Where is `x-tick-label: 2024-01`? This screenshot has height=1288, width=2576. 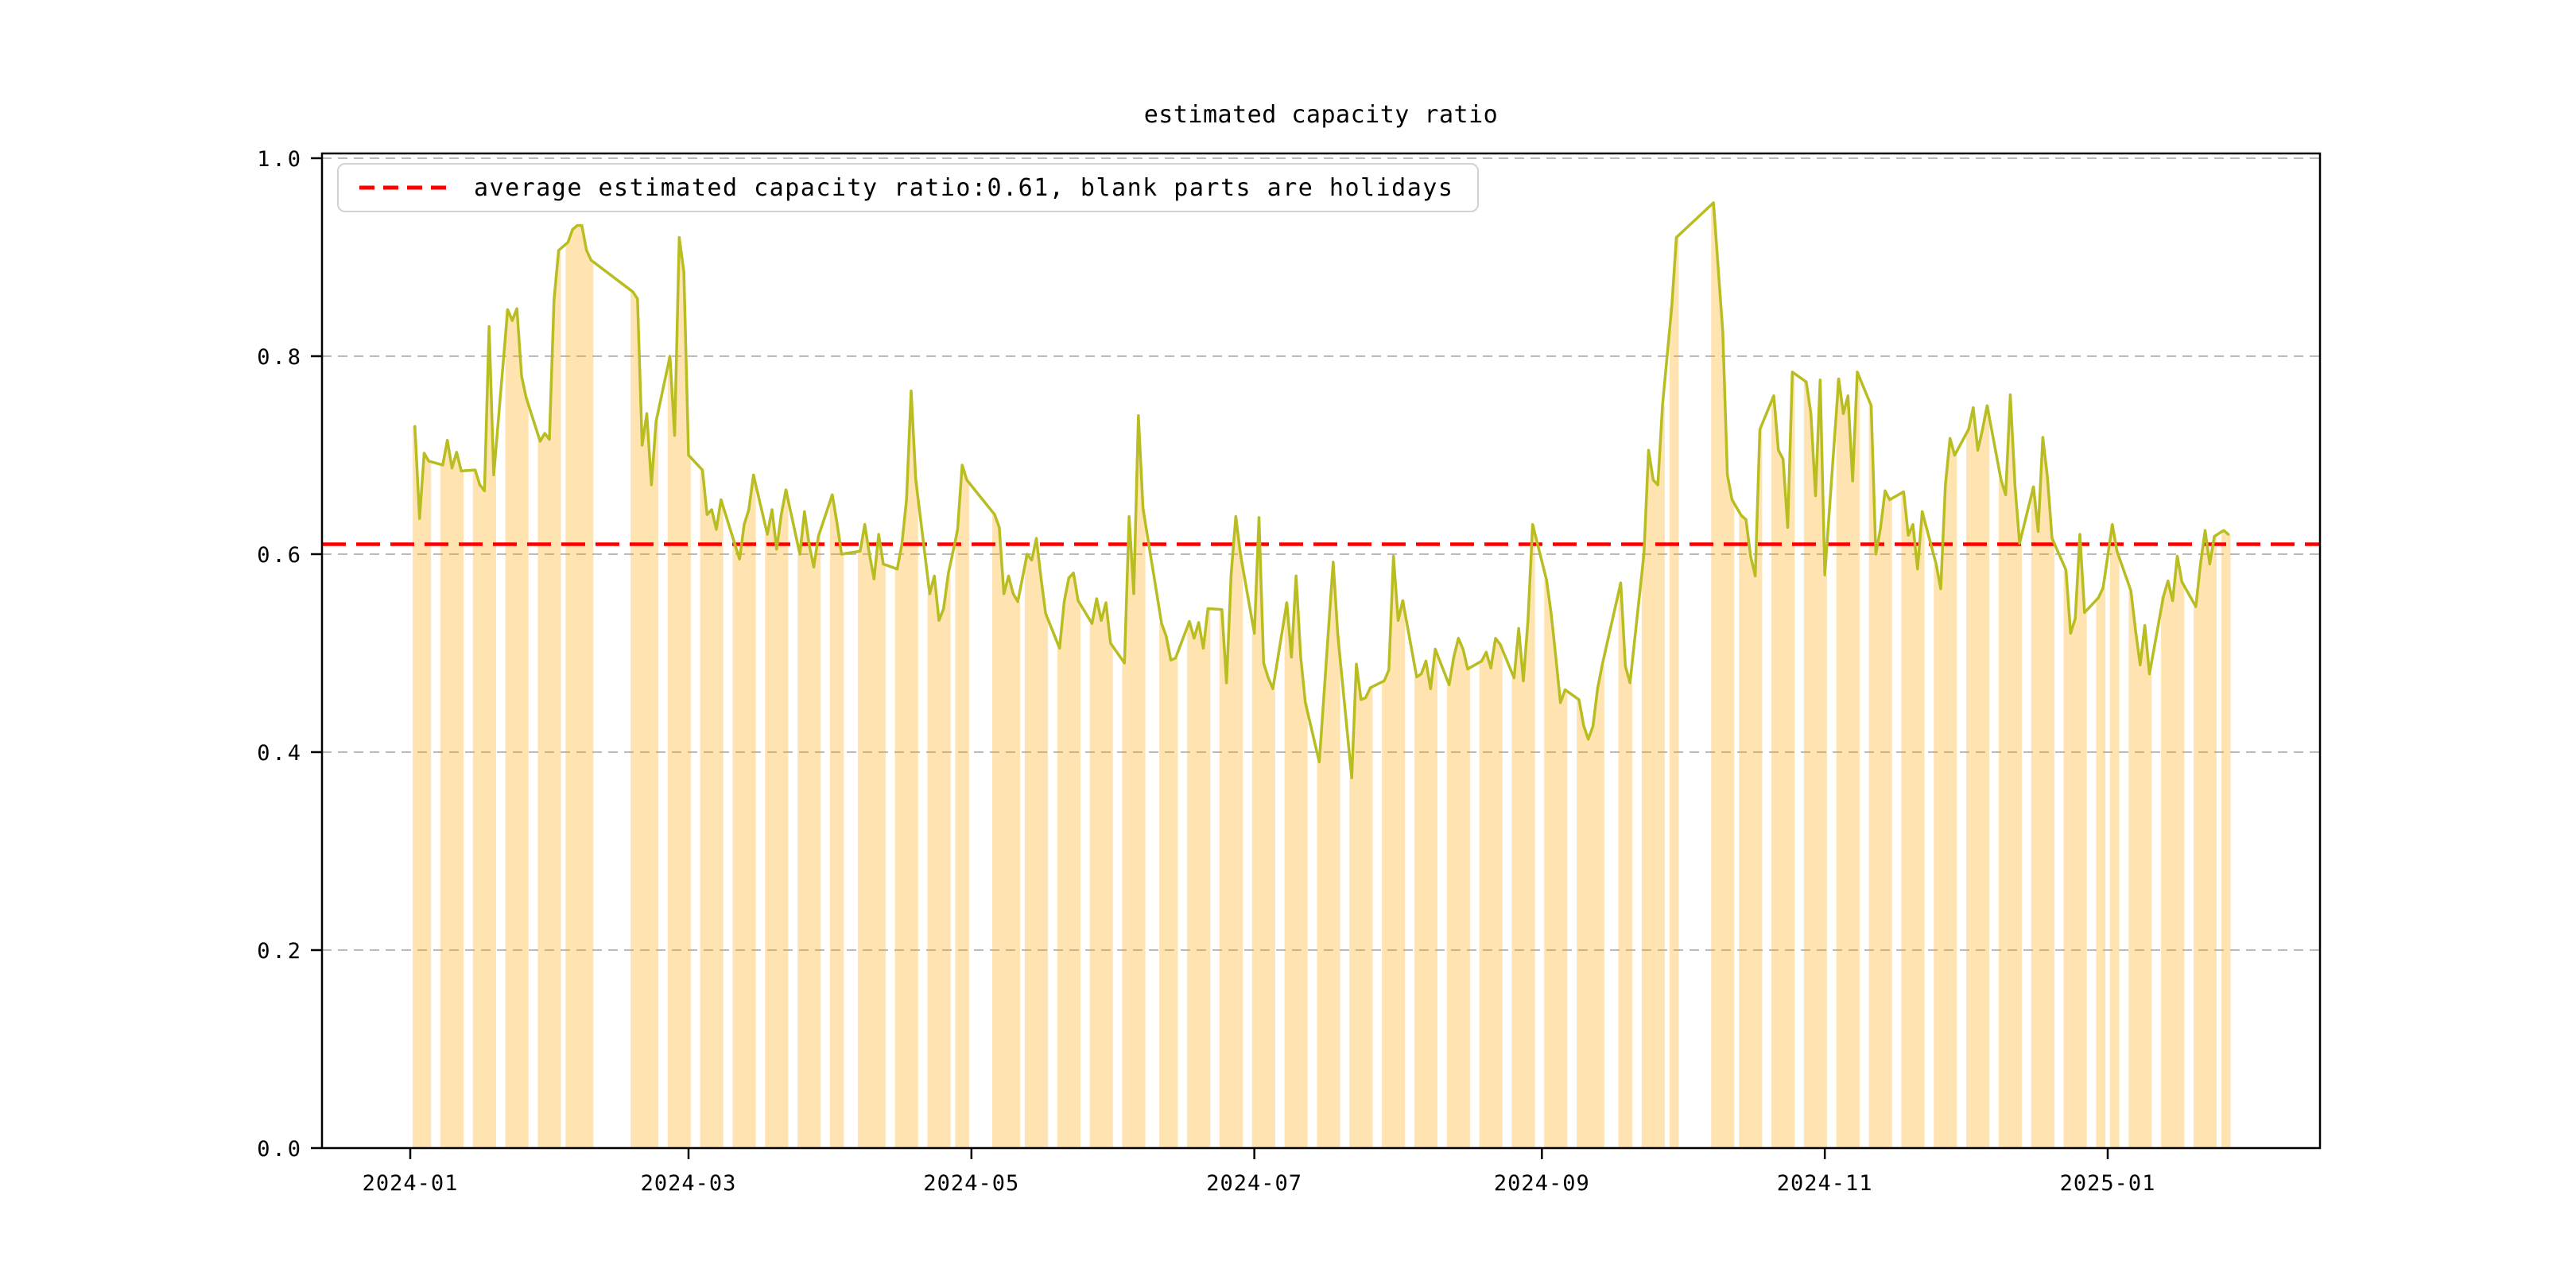
x-tick-label: 2024-01 is located at coordinates (411, 1183).